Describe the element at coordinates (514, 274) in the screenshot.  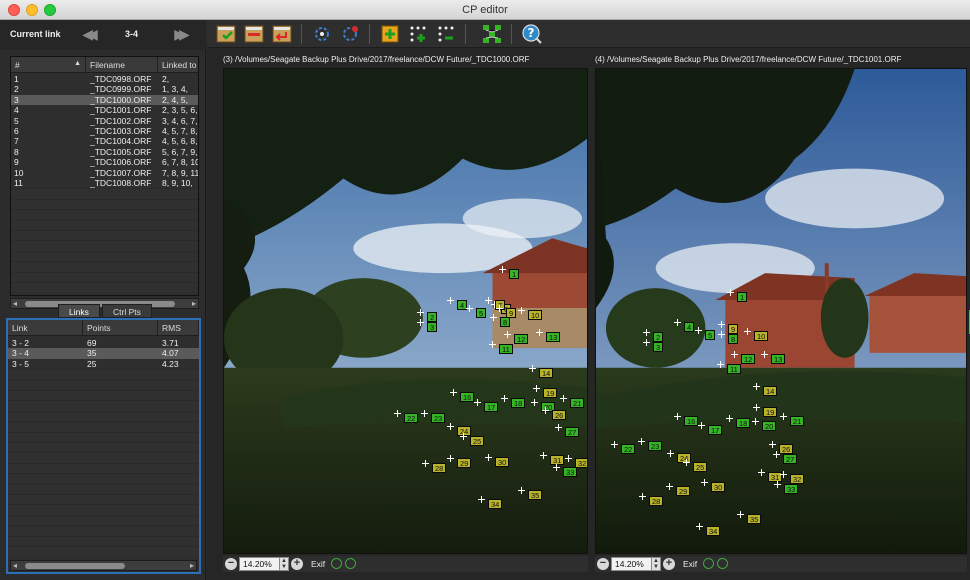
I see `control-point-label: 1` at that location.